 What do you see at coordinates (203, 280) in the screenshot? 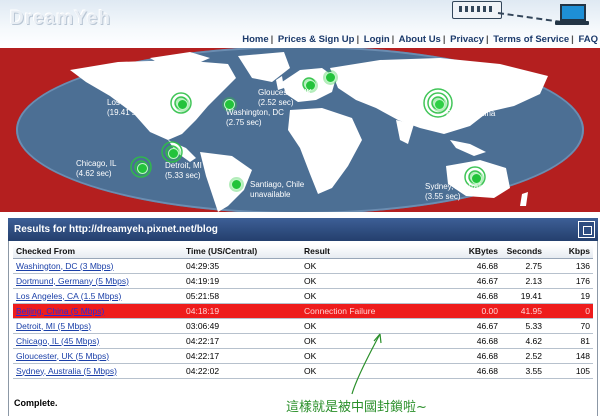
I see `row-time: 04:19:19` at bounding box center [203, 280].